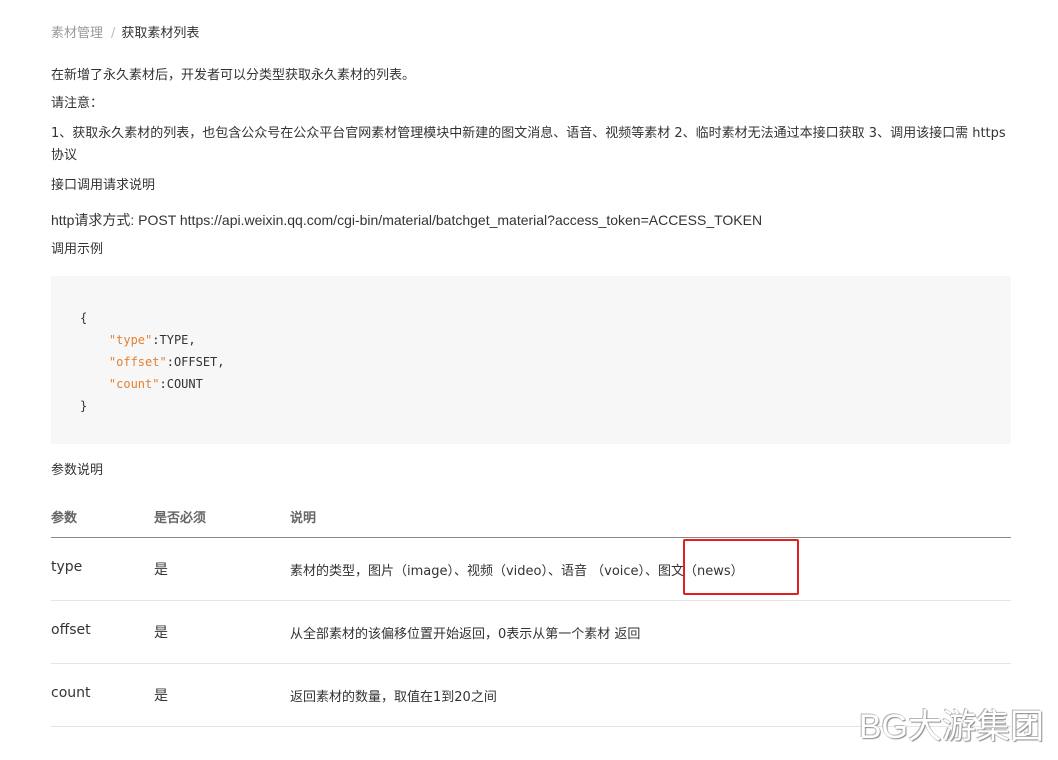  Describe the element at coordinates (77, 33) in the screenshot. I see `breadcrumb-root-link: 素材管理` at that location.